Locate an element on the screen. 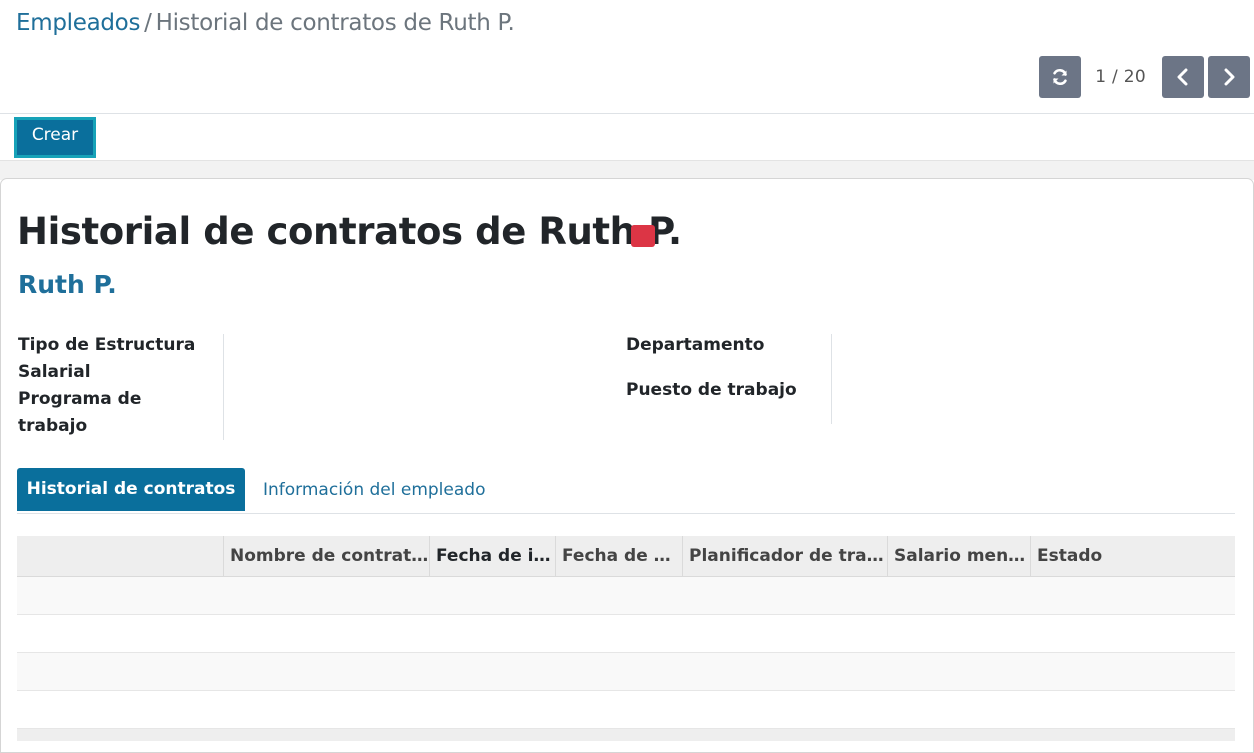 The height and width of the screenshot is (753, 1254). refresh-icon is located at coordinates (1060, 77).